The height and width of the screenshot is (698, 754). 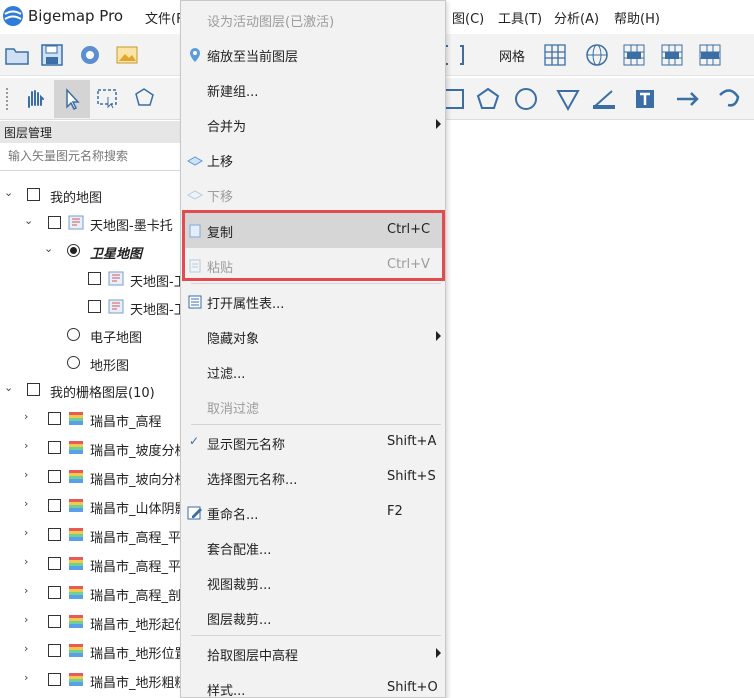 What do you see at coordinates (127, 55) in the screenshot?
I see `image-icon` at bounding box center [127, 55].